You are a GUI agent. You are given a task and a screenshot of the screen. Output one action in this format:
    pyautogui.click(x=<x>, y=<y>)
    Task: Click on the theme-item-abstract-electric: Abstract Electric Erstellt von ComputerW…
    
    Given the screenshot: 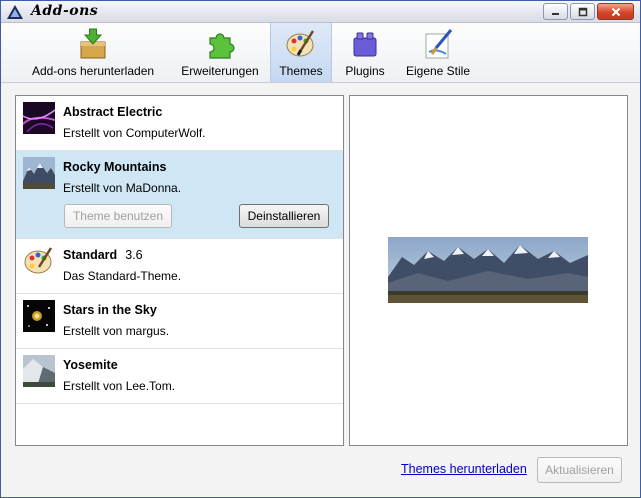 What is the action you would take?
    pyautogui.click(x=179, y=123)
    